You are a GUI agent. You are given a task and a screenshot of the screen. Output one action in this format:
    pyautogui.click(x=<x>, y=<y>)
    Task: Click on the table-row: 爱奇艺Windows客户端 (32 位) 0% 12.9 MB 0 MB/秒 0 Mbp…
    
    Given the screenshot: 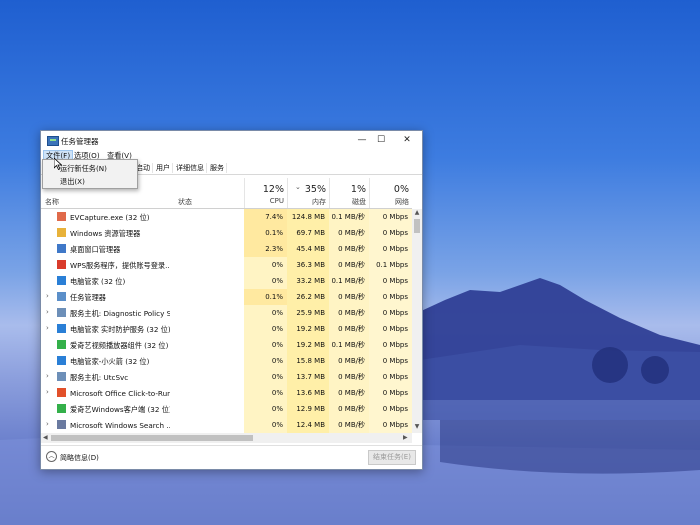 What is the action you would take?
    pyautogui.click(x=226, y=409)
    